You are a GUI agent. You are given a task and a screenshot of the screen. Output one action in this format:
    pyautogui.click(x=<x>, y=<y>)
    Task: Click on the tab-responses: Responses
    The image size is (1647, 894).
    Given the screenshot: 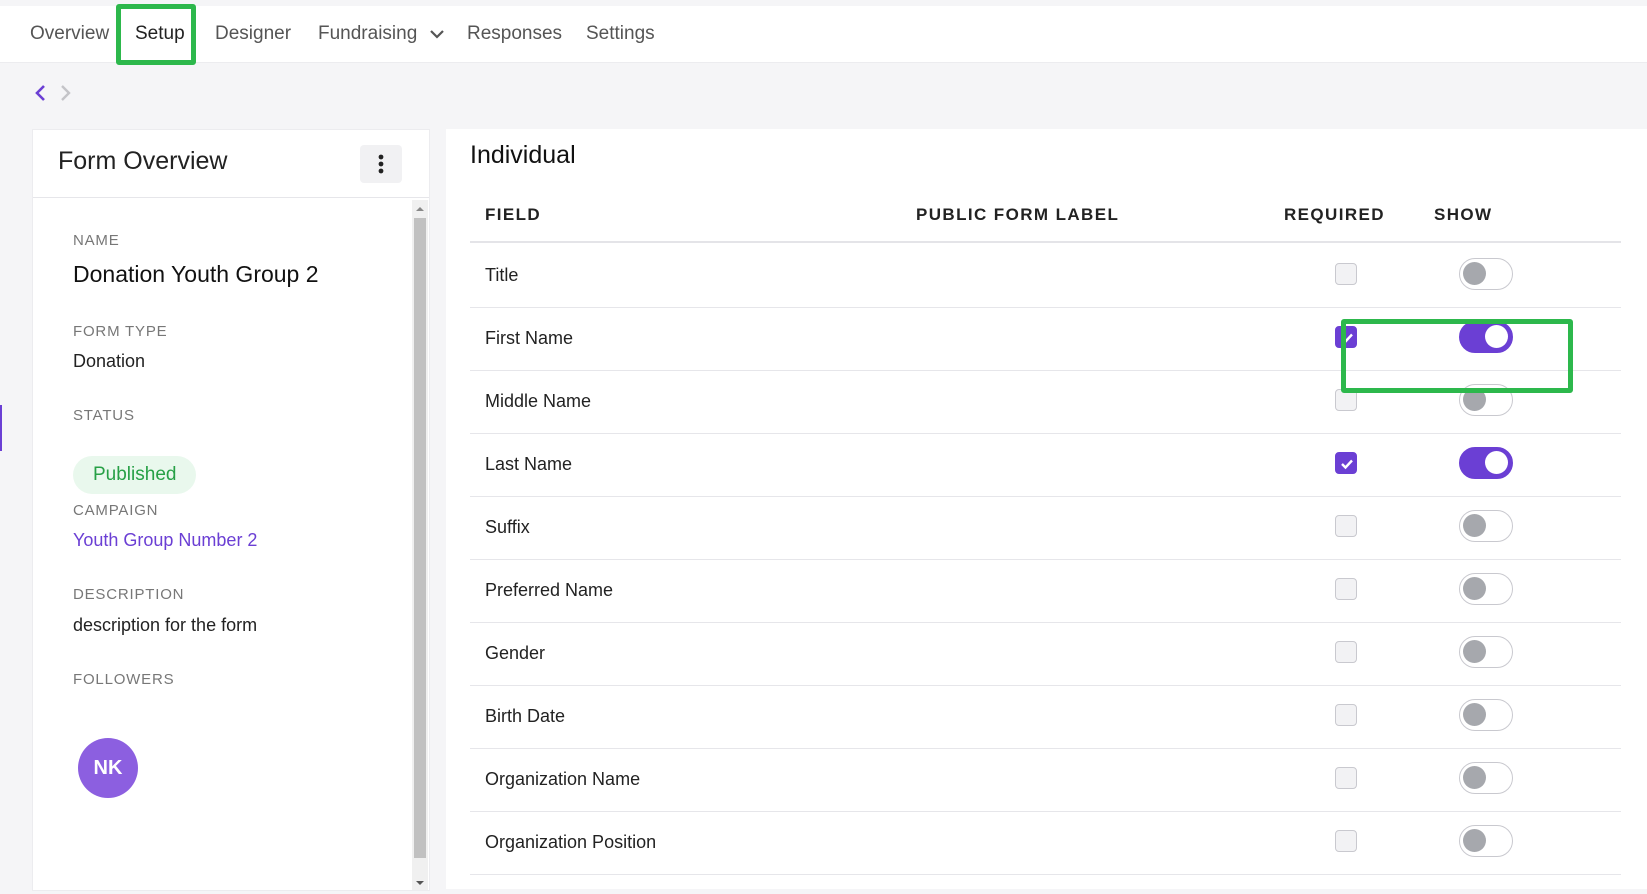 What is the action you would take?
    pyautogui.click(x=514, y=34)
    